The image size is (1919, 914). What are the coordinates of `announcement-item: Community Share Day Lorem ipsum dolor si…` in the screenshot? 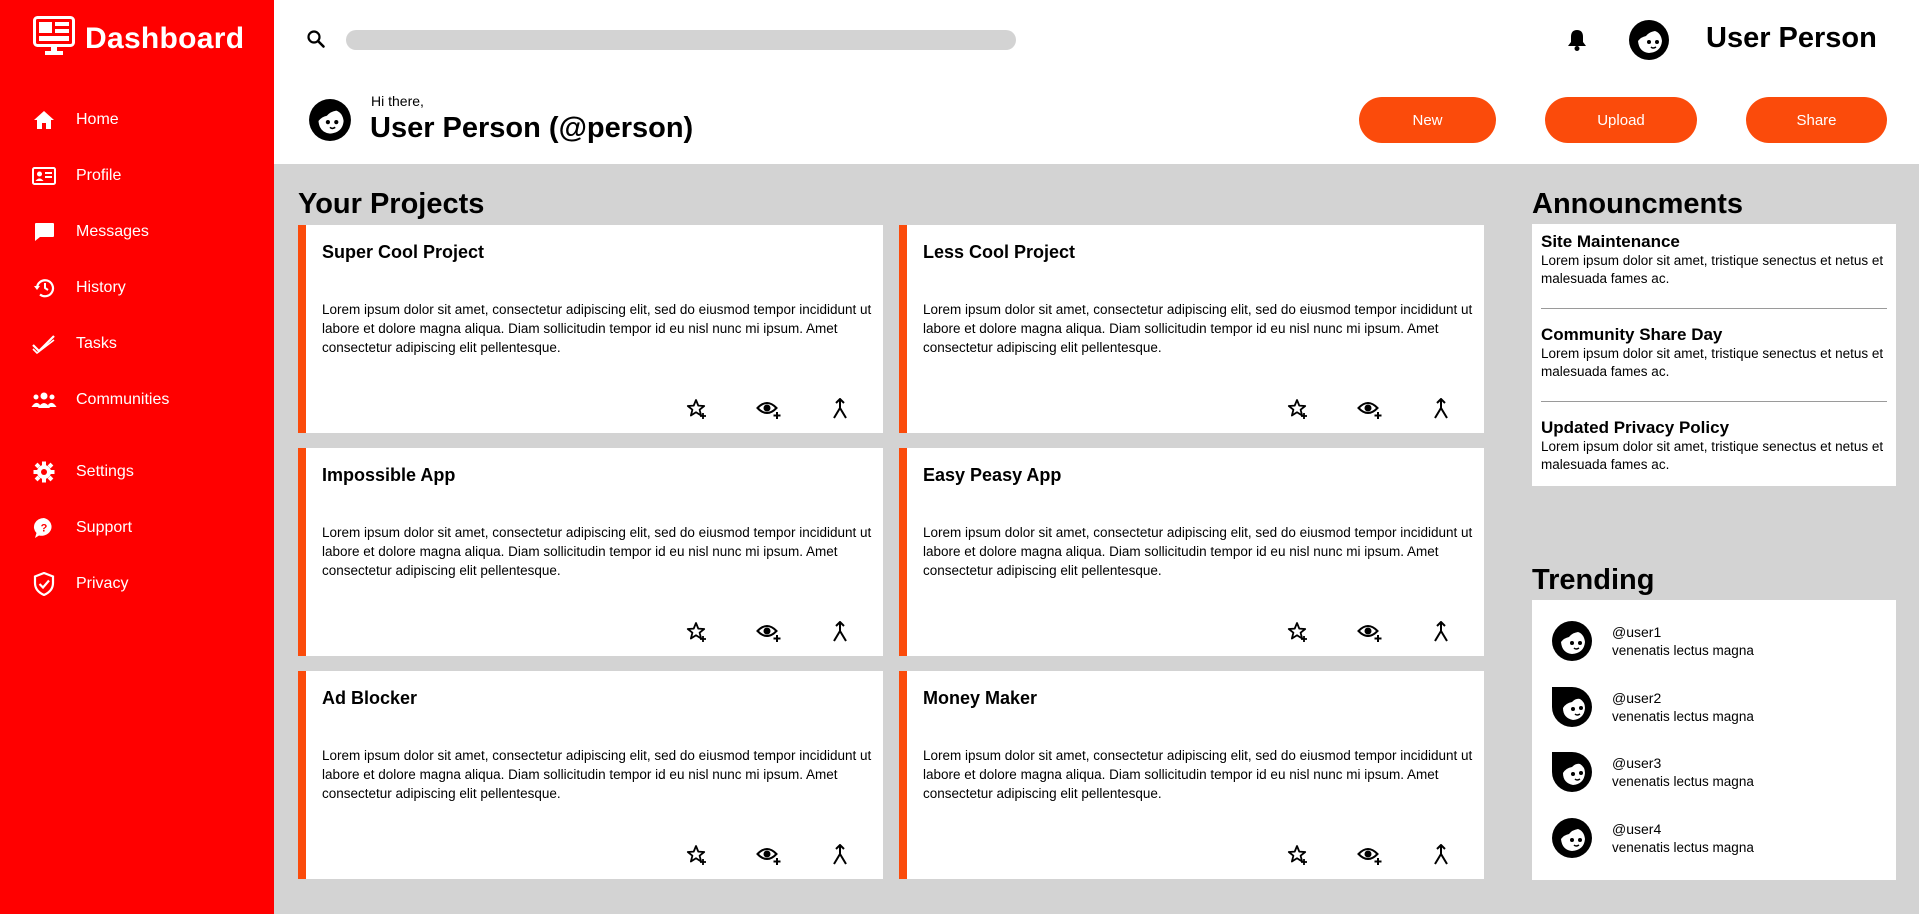 It's located at (1714, 353).